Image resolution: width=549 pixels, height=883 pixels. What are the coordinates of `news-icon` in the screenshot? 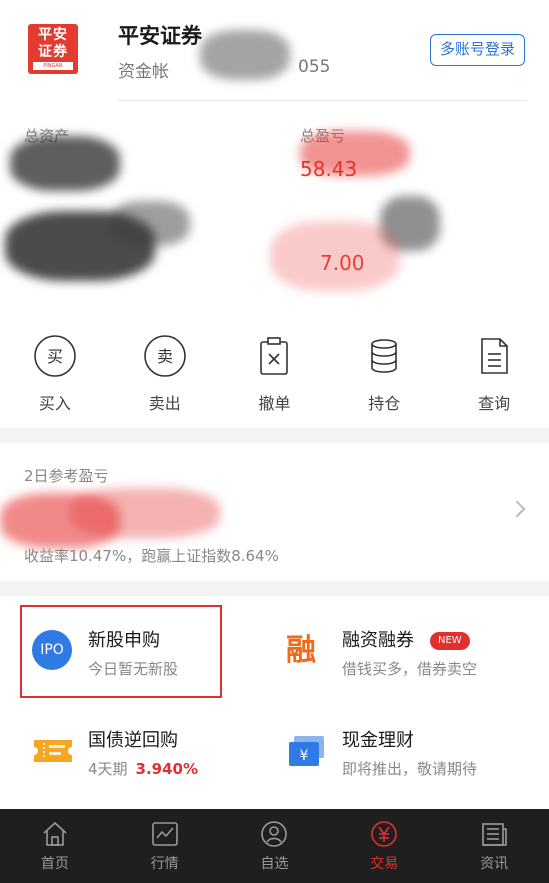 It's located at (494, 834).